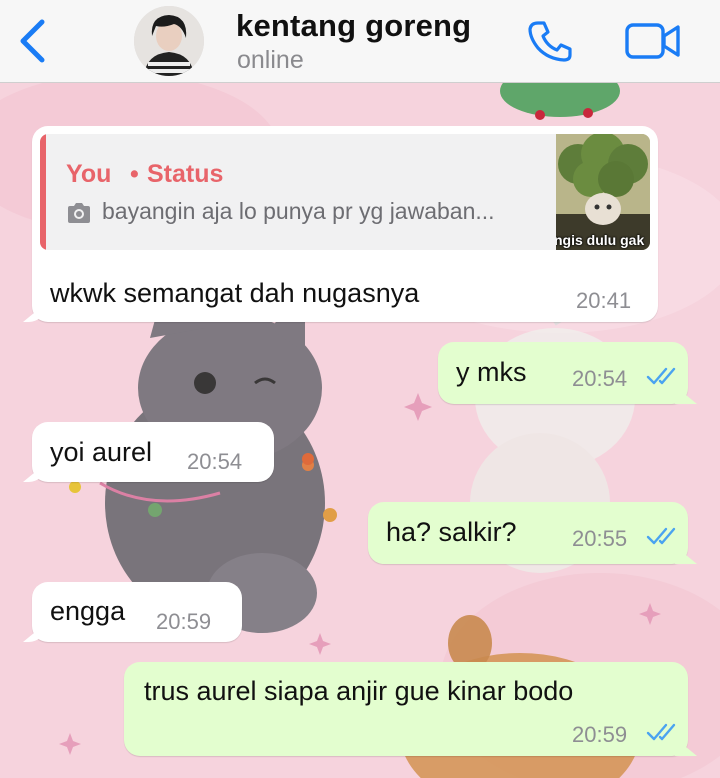 The width and height of the screenshot is (720, 778). What do you see at coordinates (563, 373) in the screenshot?
I see `message-bubble-outgoing: y mks 20:54` at bounding box center [563, 373].